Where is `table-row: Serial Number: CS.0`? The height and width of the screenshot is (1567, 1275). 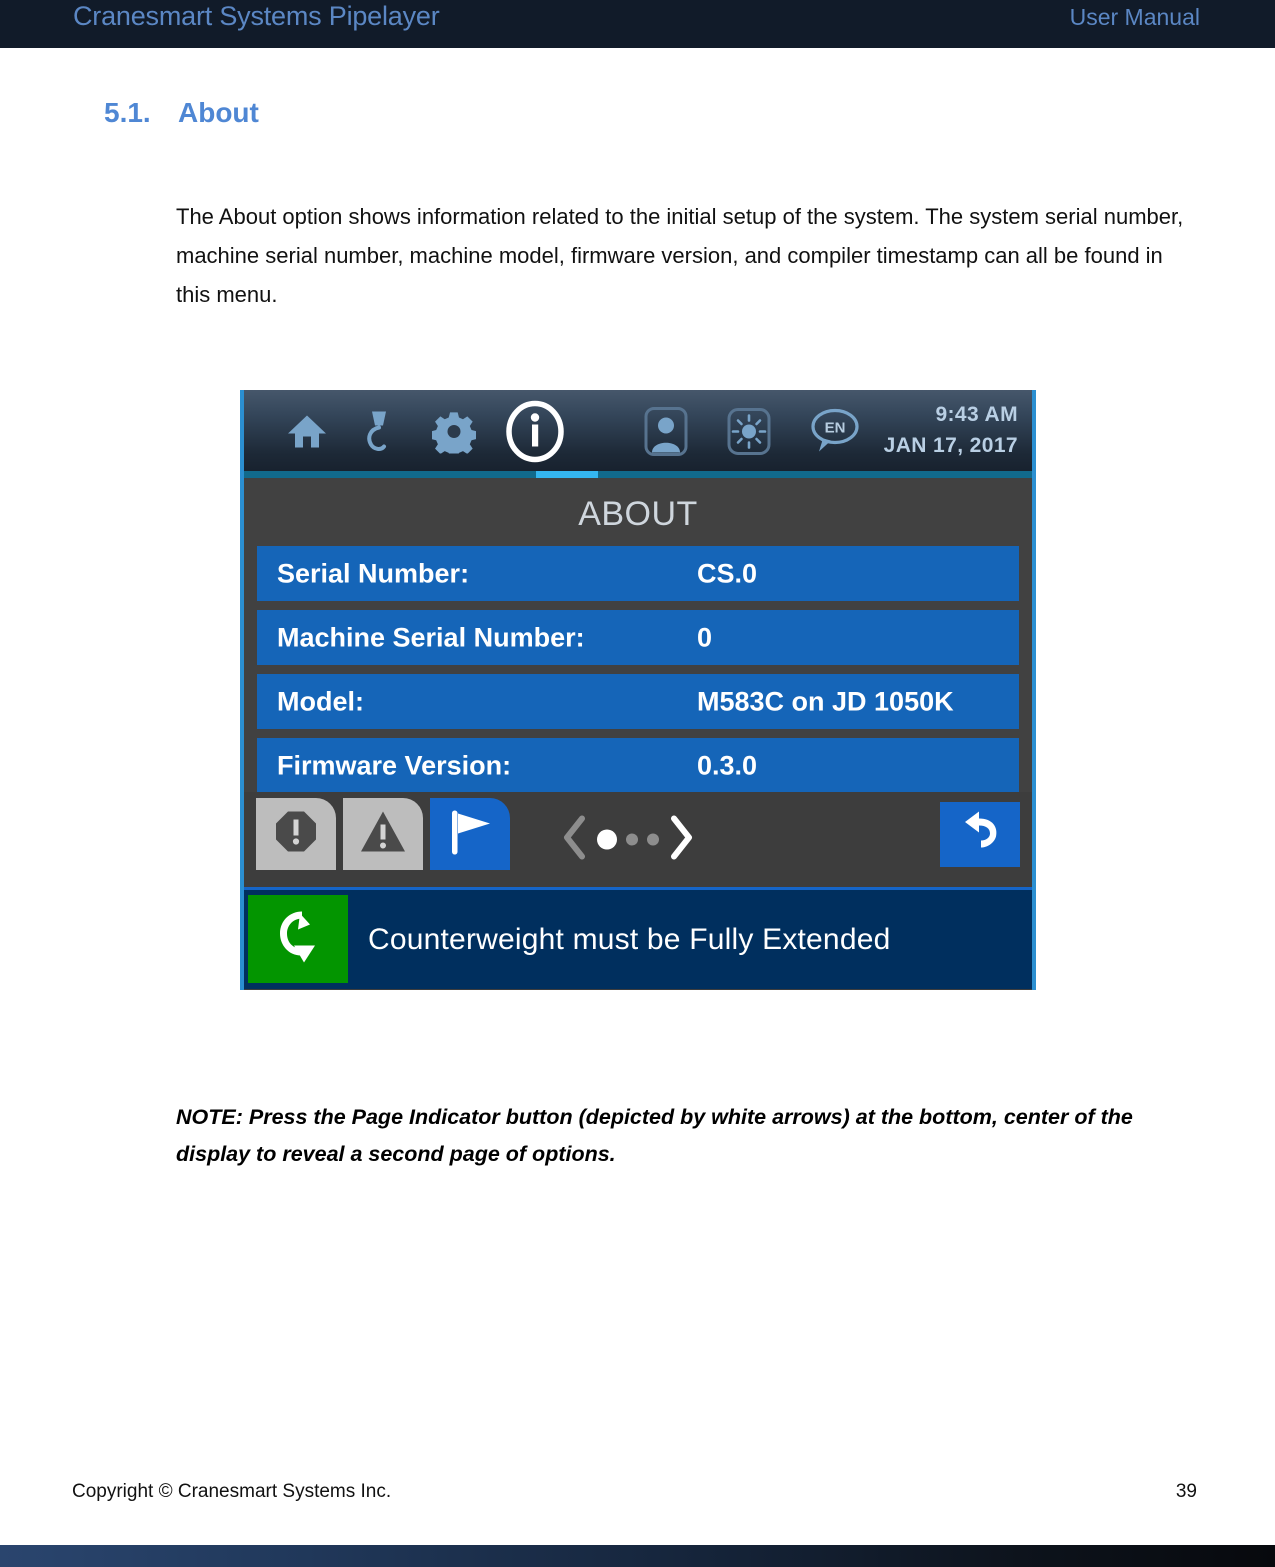
table-row: Serial Number: CS.0 is located at coordinates (638, 573).